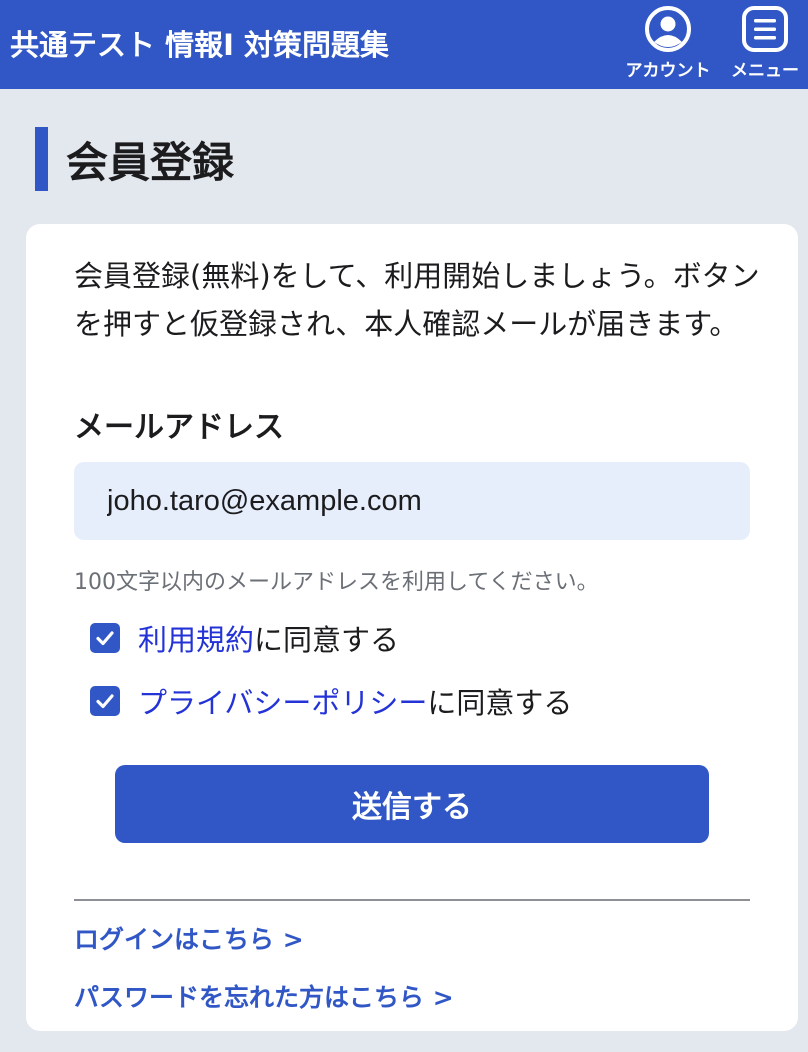  I want to click on submit-button: 送信する, so click(412, 804).